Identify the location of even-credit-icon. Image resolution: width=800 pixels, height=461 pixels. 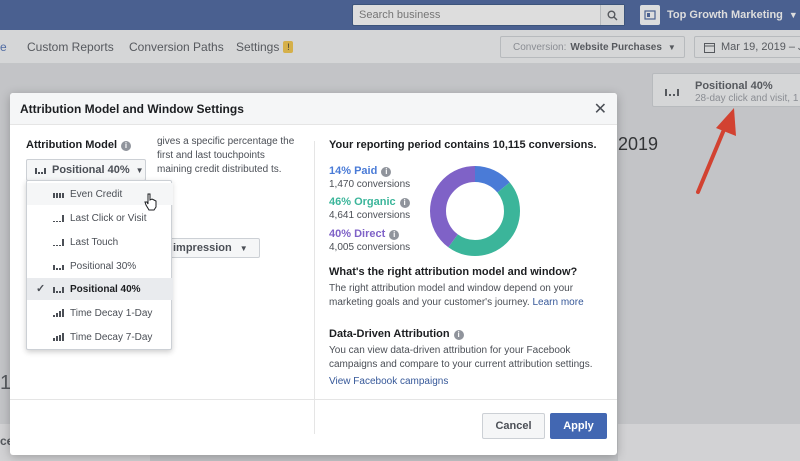
(58, 194).